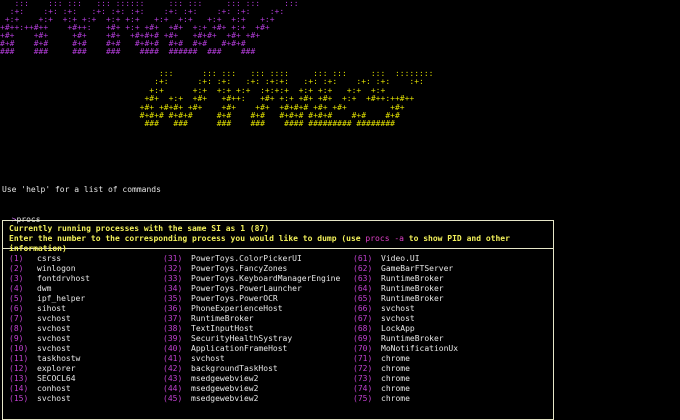  What do you see at coordinates (400, 258) in the screenshot?
I see `process-name: Video.UI` at bounding box center [400, 258].